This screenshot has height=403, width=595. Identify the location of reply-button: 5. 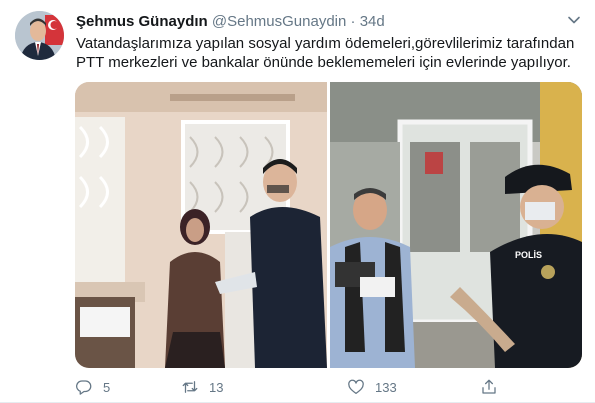
(92, 387).